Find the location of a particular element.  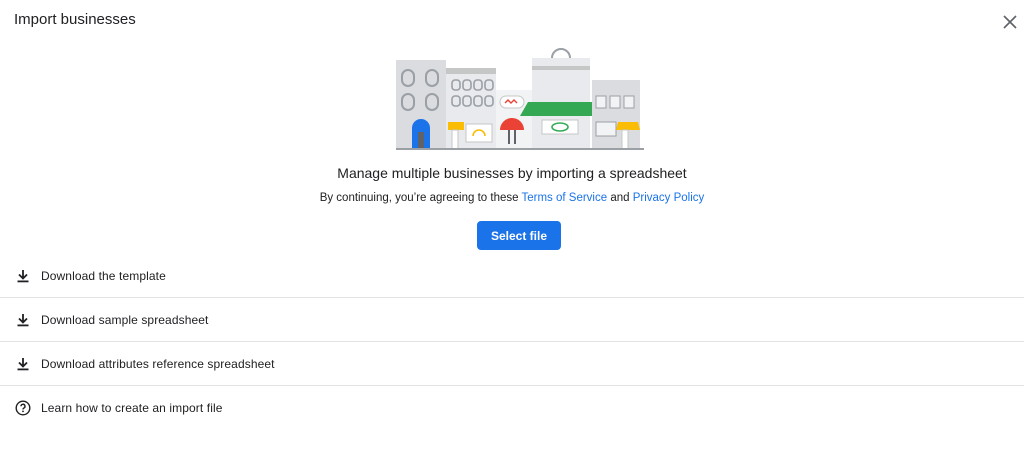

close-icon is located at coordinates (1010, 22).